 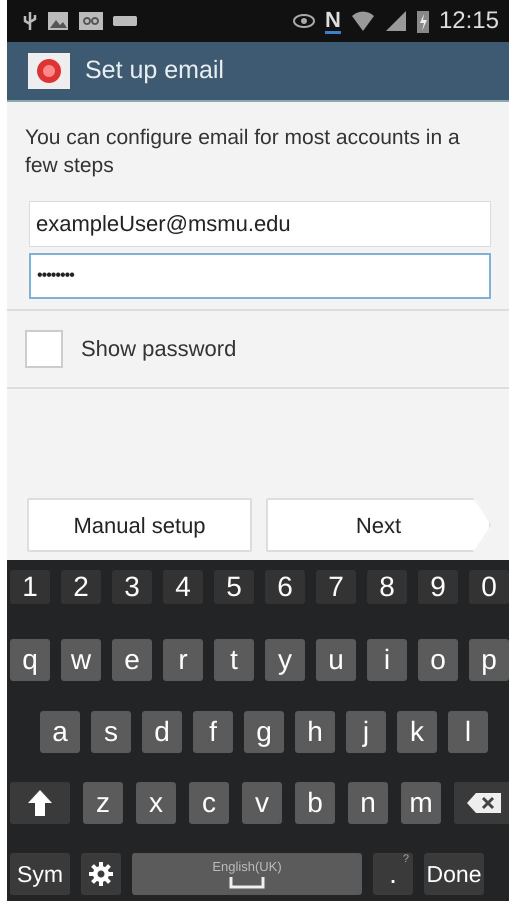 What do you see at coordinates (103, 803) in the screenshot?
I see `keyboard-key: z` at bounding box center [103, 803].